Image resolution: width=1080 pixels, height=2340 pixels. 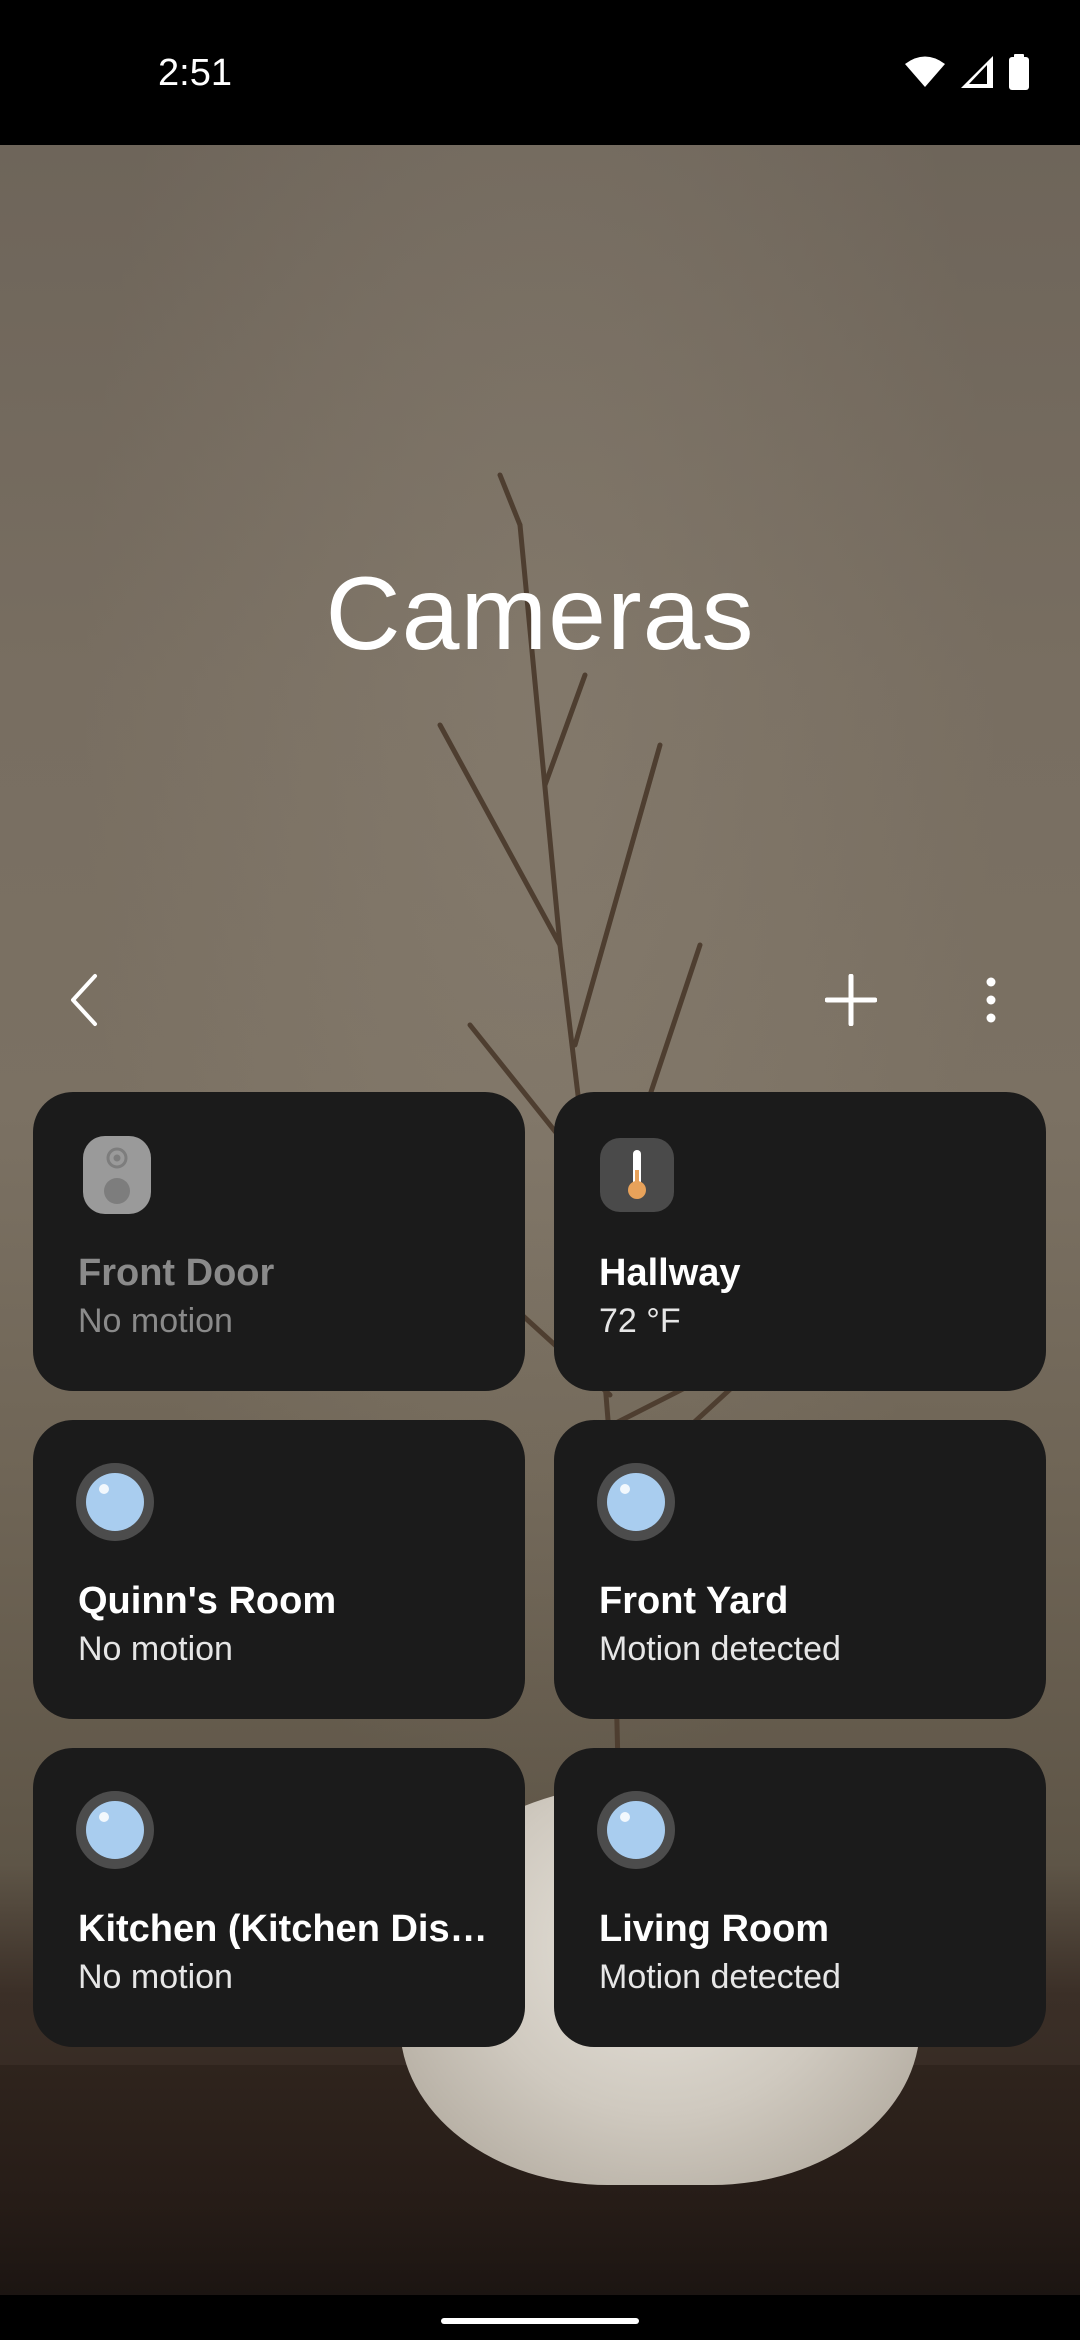 What do you see at coordinates (800, 1897) in the screenshot?
I see `device-tile-living-room: Living Room Motion detected` at bounding box center [800, 1897].